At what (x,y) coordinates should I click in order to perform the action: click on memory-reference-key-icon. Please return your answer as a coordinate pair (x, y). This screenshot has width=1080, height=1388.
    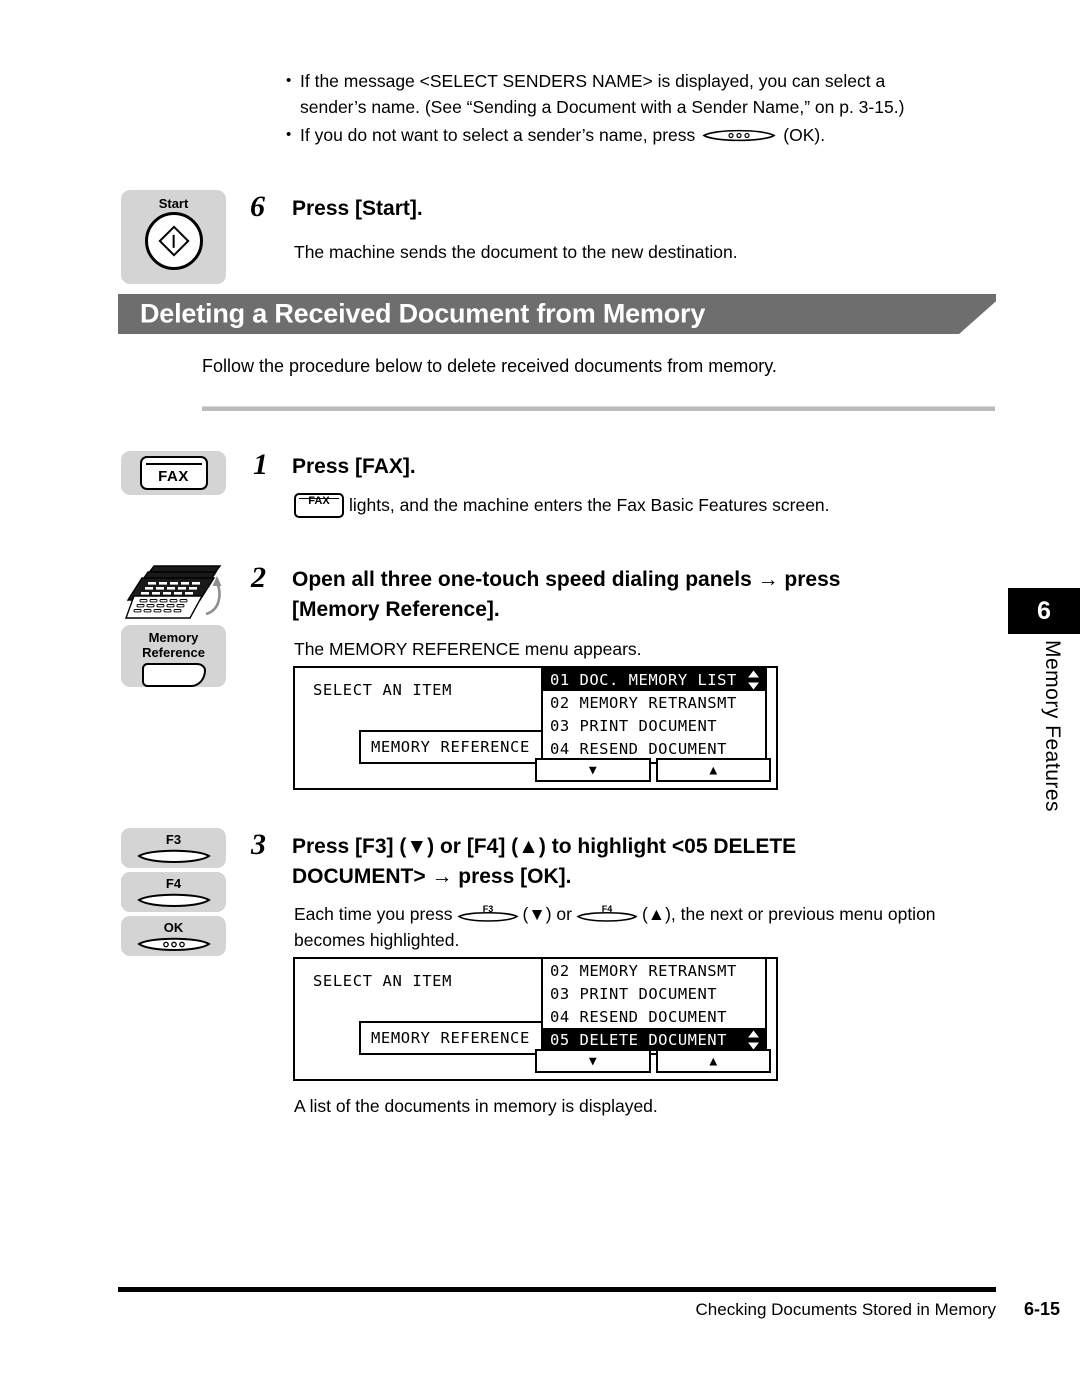
    Looking at the image, I should click on (173, 675).